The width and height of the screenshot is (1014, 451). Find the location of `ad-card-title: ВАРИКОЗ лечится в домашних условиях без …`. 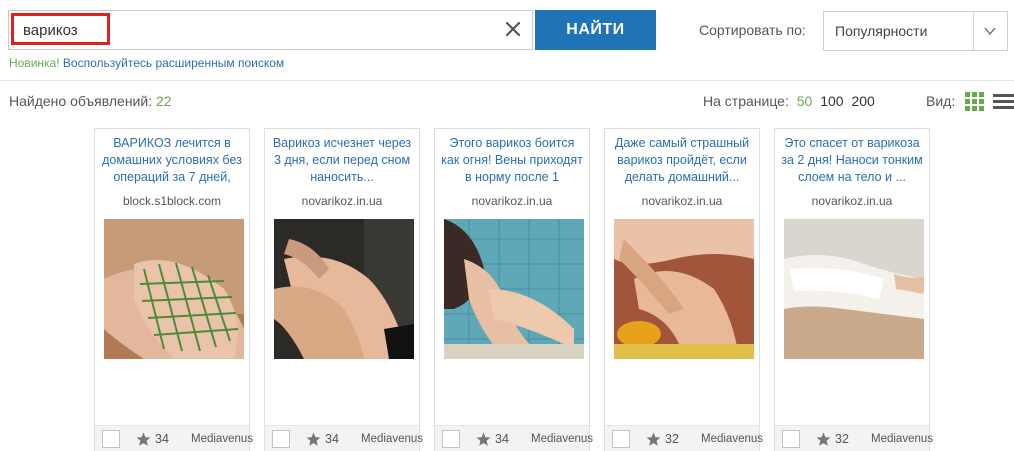

ad-card-title: ВАРИКОЗ лечится в домашних условиях без … is located at coordinates (172, 160).